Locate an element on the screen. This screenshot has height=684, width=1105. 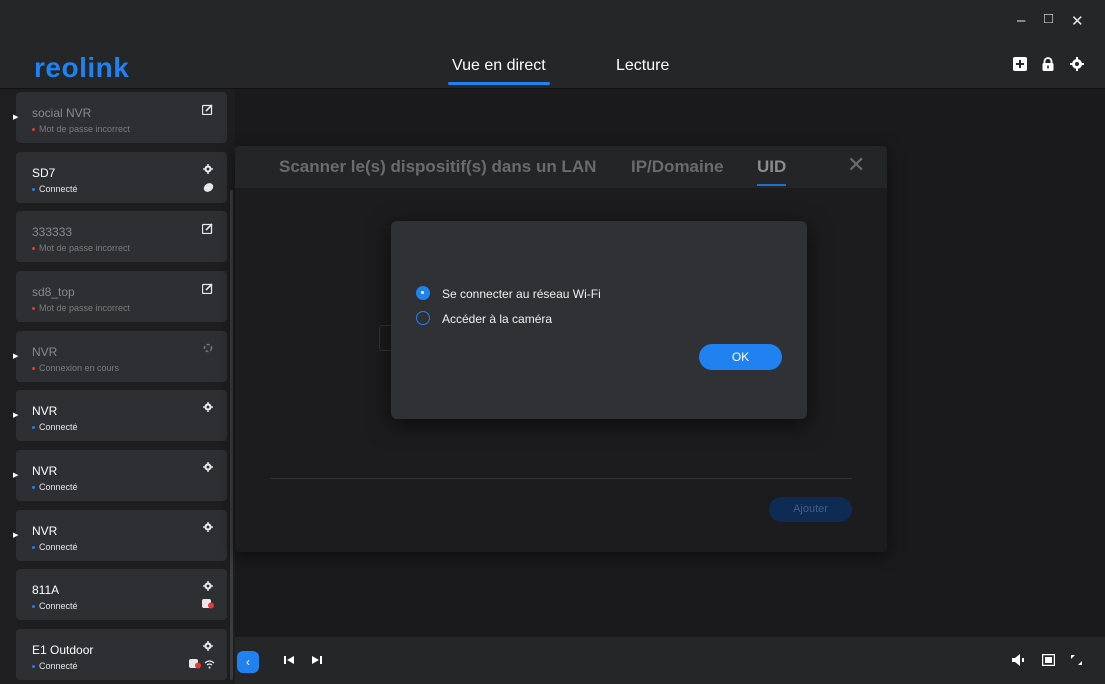
next-icon is located at coordinates (317, 661).